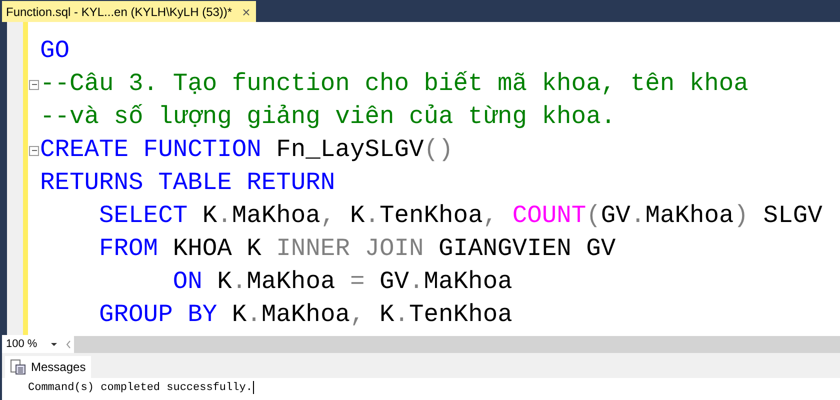 This screenshot has width=840, height=400. I want to click on document-tab: Function.sql - KYL...en (KYLH\KyLH (53))* ×, so click(129, 11).